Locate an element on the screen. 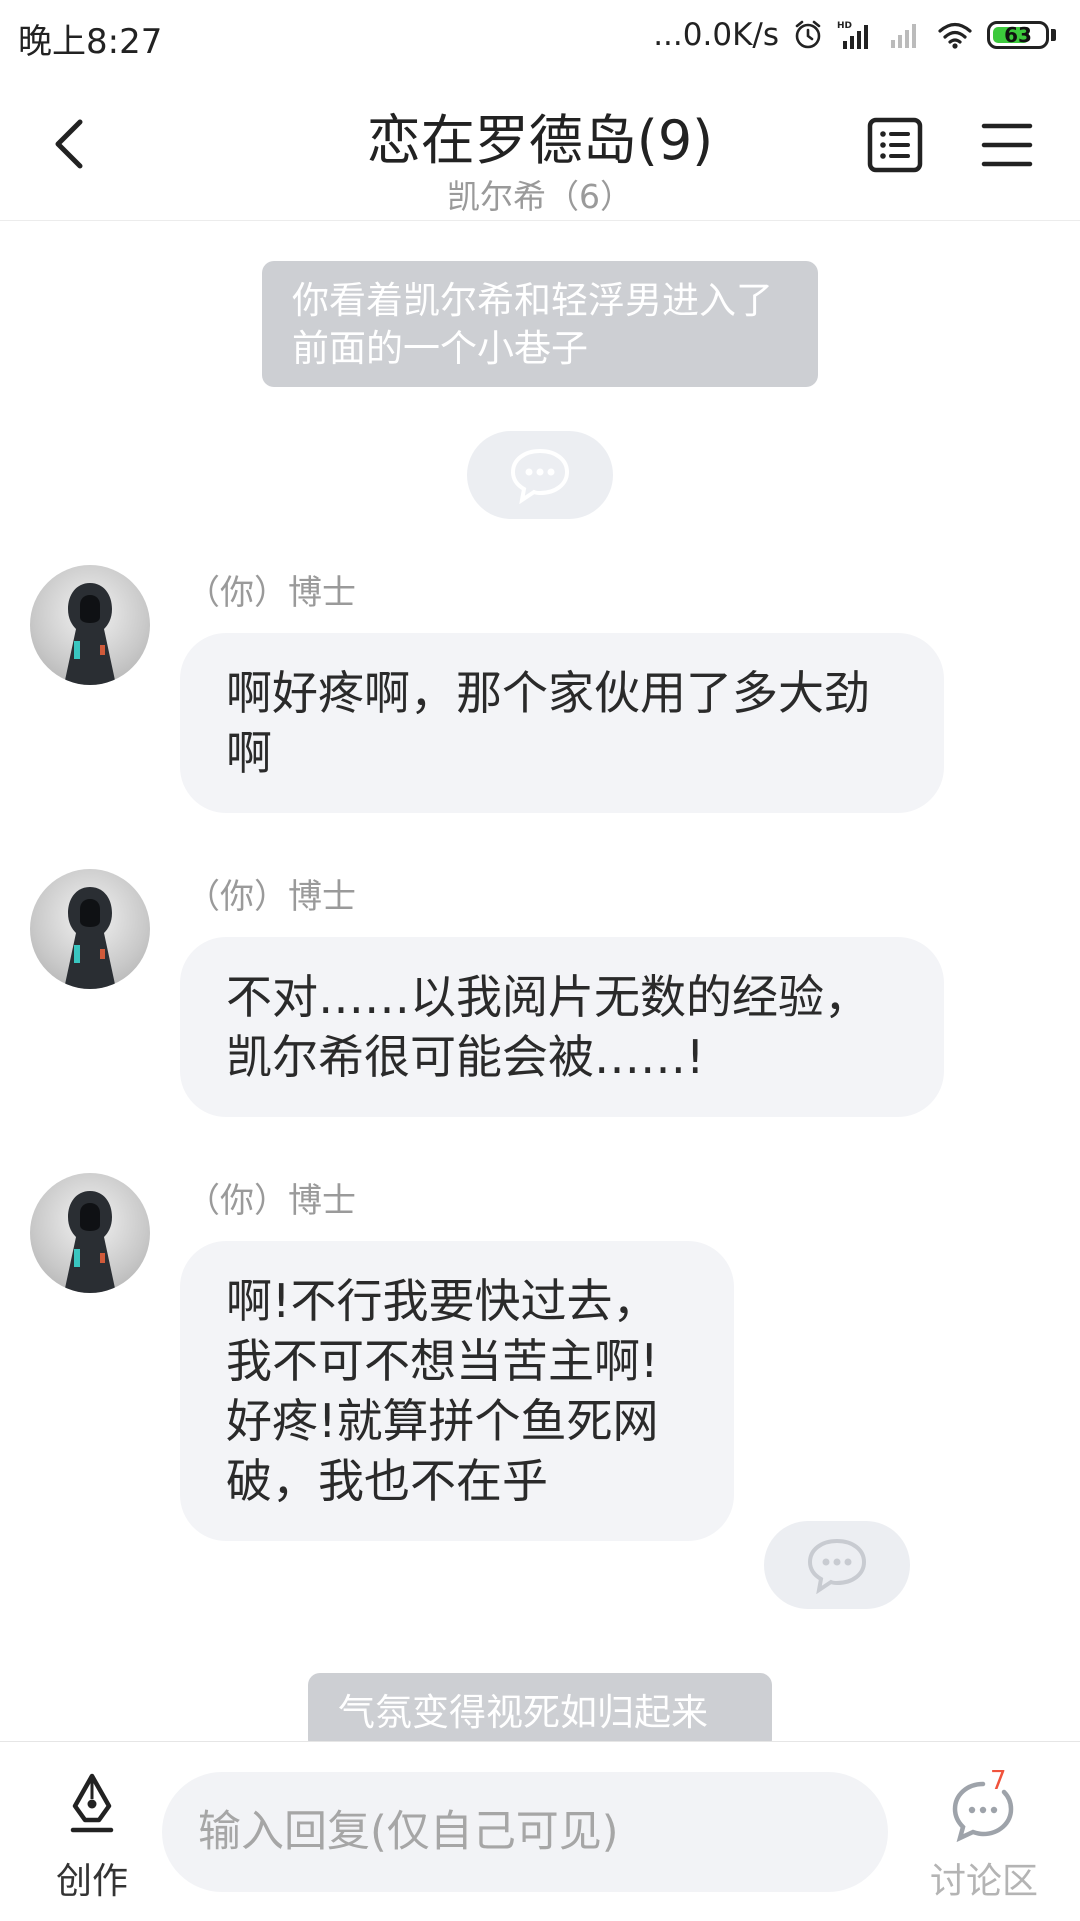  menu-button is located at coordinates (1007, 145).